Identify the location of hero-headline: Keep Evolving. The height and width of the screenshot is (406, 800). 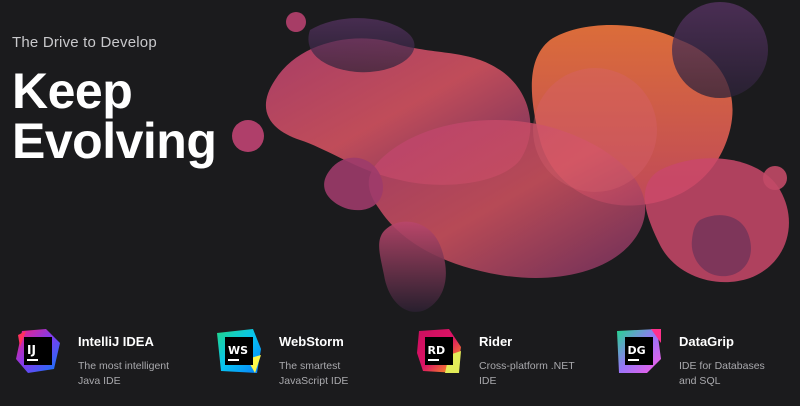
(114, 116).